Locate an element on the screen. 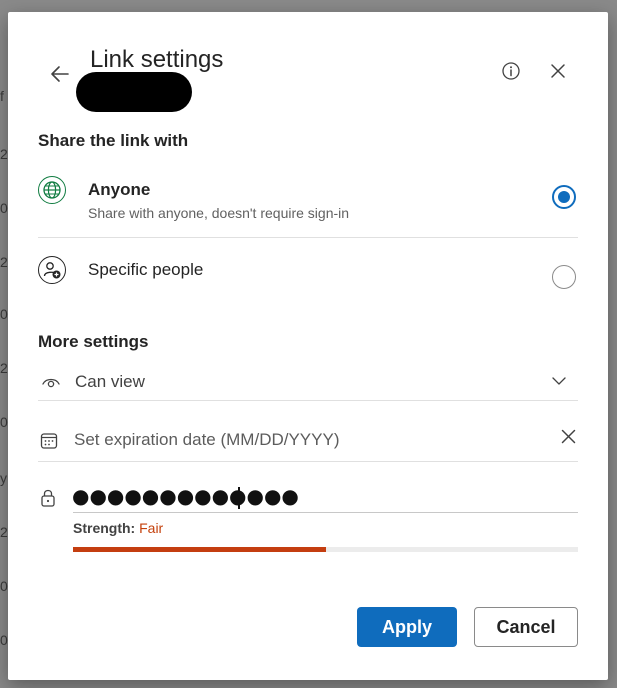  dialog-title: Link settings is located at coordinates (157, 59).